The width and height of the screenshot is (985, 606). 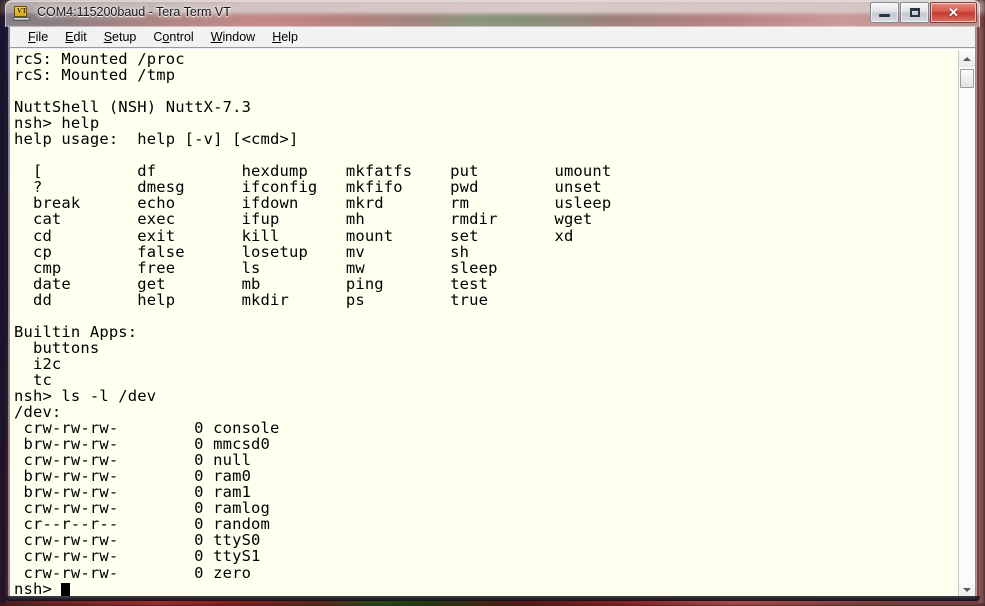 I want to click on minimize-button, so click(x=884, y=12).